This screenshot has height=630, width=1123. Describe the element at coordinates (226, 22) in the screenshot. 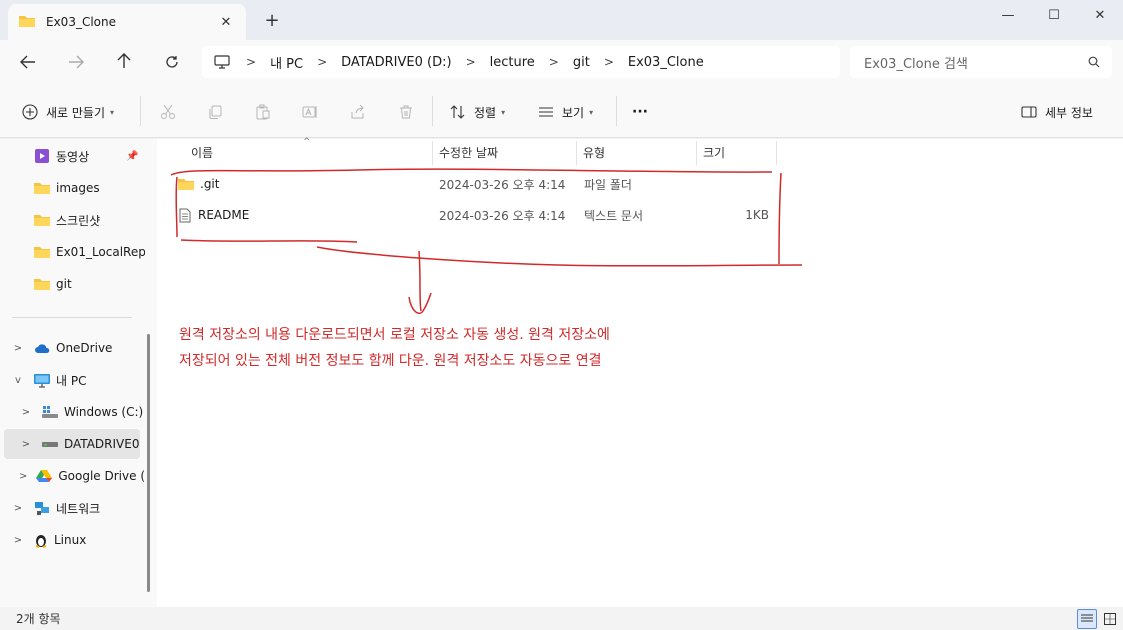

I see `close-tab-icon: ✕` at that location.